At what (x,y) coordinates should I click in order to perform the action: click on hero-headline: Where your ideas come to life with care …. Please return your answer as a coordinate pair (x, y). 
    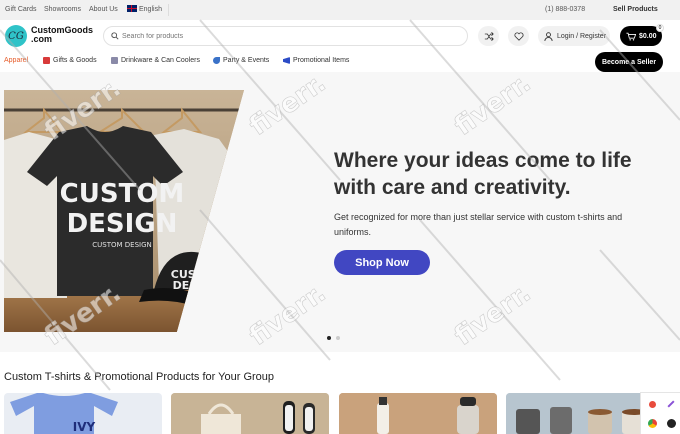
    Looking at the image, I should click on (483, 174).